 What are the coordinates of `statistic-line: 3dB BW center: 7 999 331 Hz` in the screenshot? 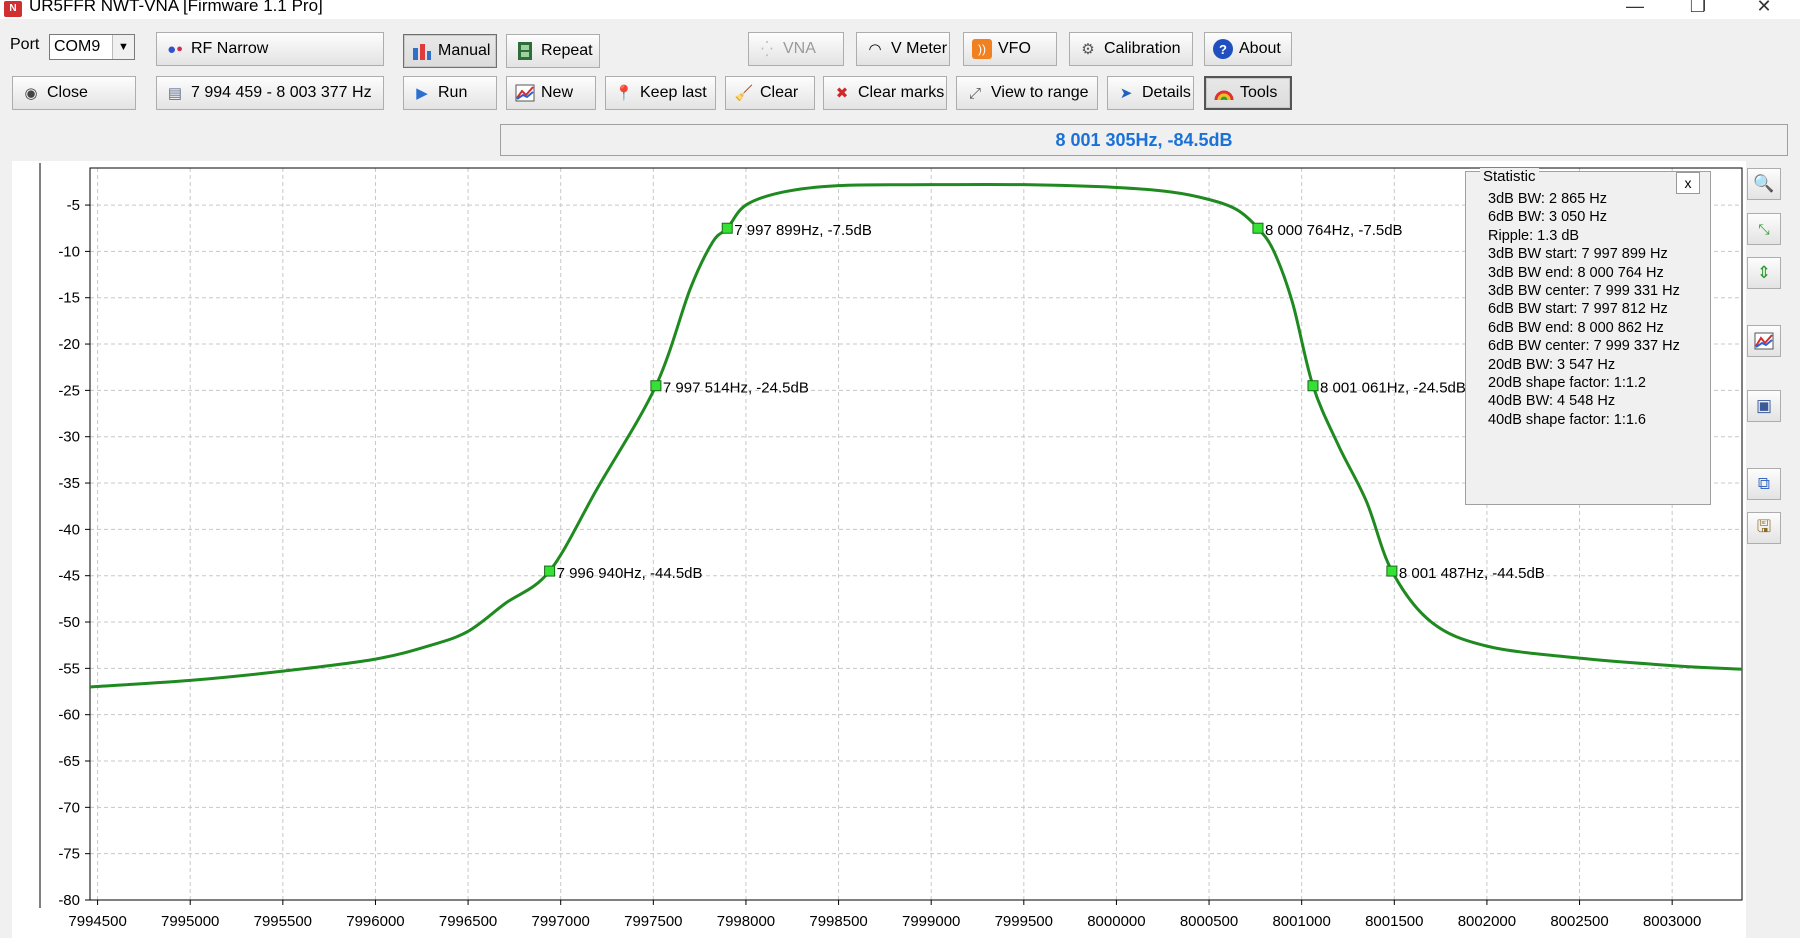 It's located at (1584, 291).